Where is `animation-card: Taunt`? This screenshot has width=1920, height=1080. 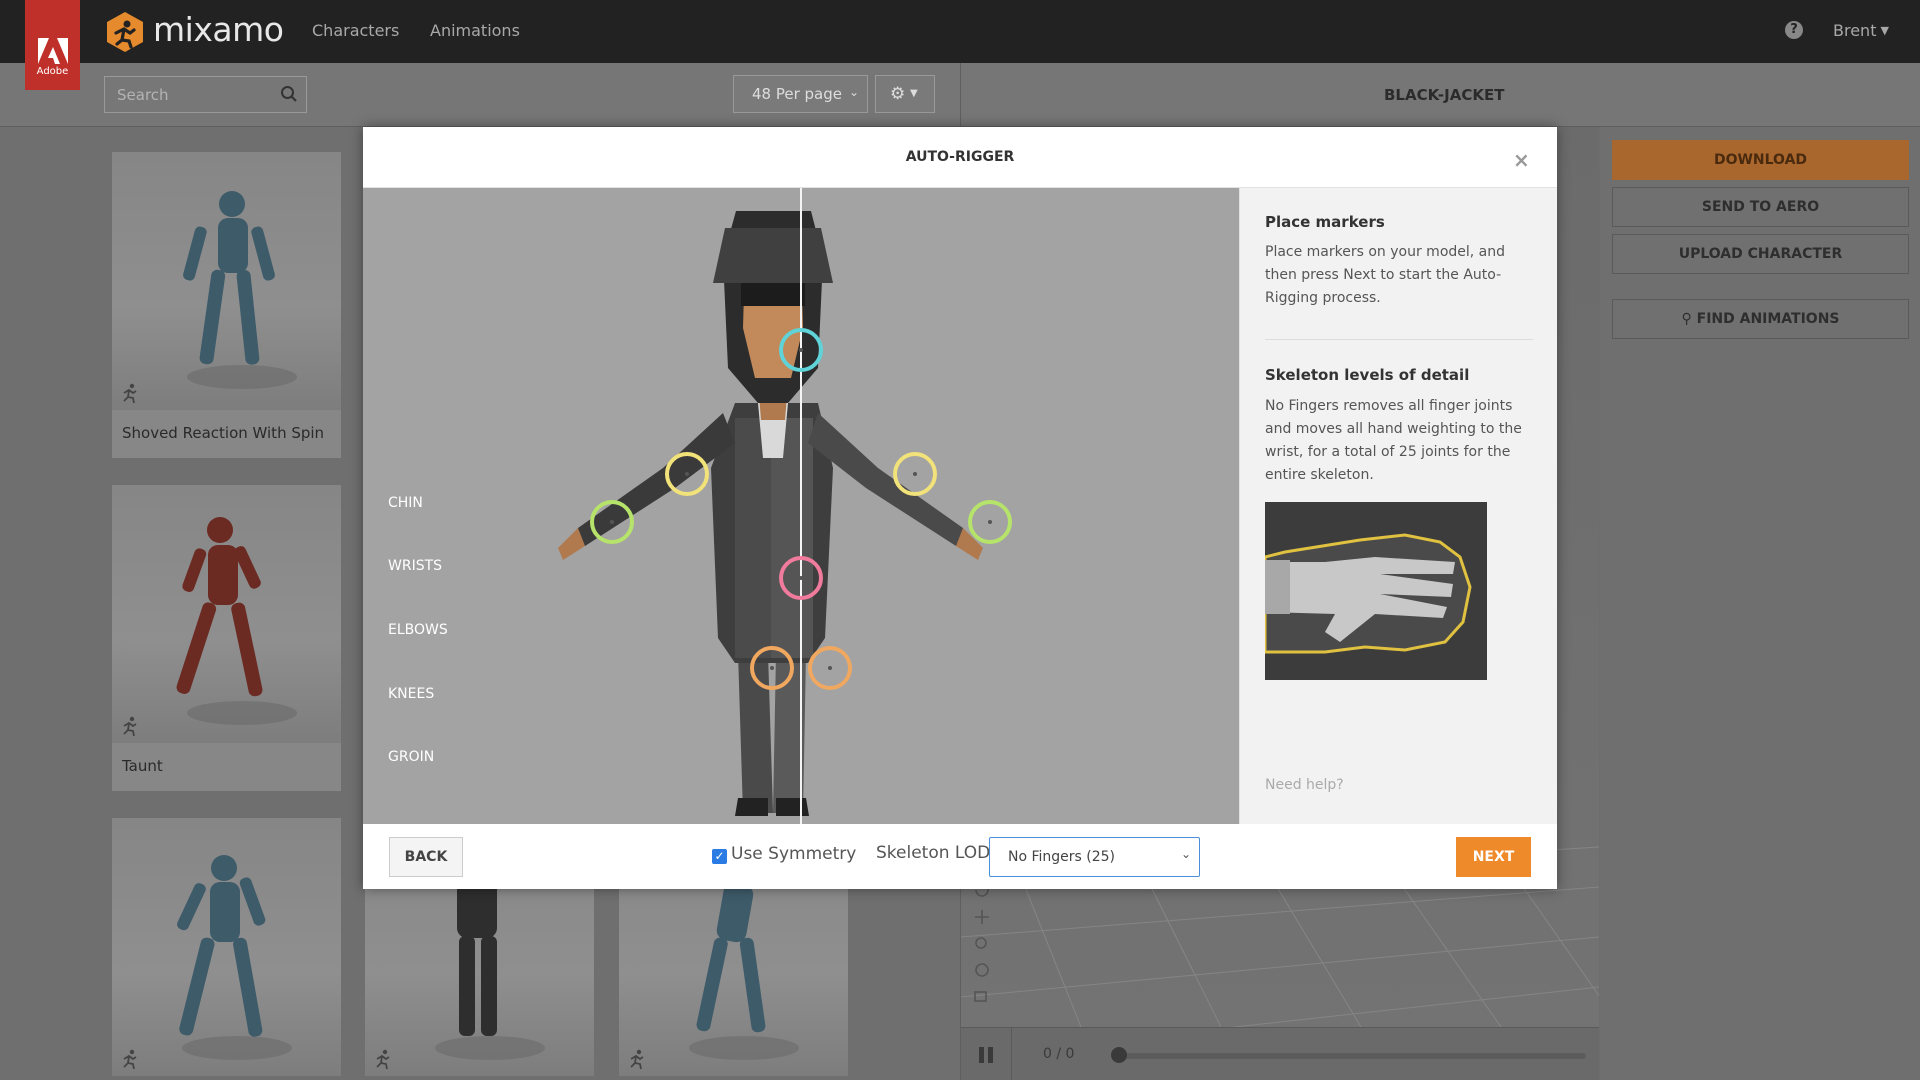
animation-card: Taunt is located at coordinates (226, 638).